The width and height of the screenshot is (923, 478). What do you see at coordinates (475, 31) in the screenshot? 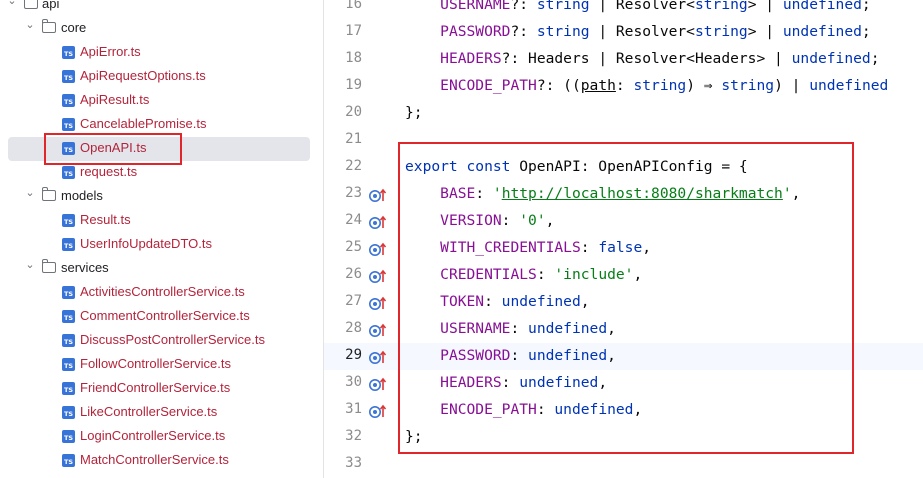
I see `code-token: PASSWORD` at bounding box center [475, 31].